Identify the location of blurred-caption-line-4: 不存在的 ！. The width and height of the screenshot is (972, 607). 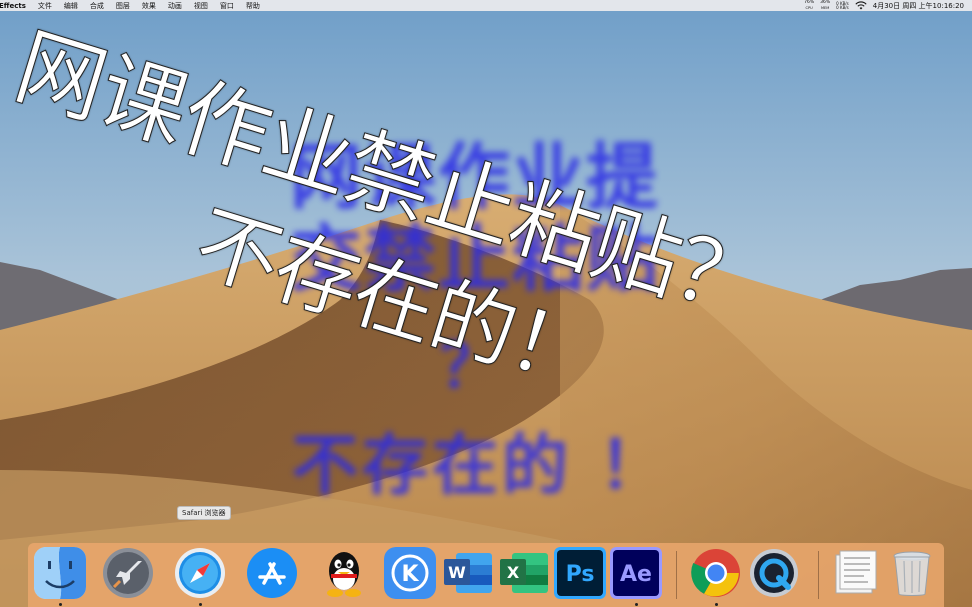
(480, 465).